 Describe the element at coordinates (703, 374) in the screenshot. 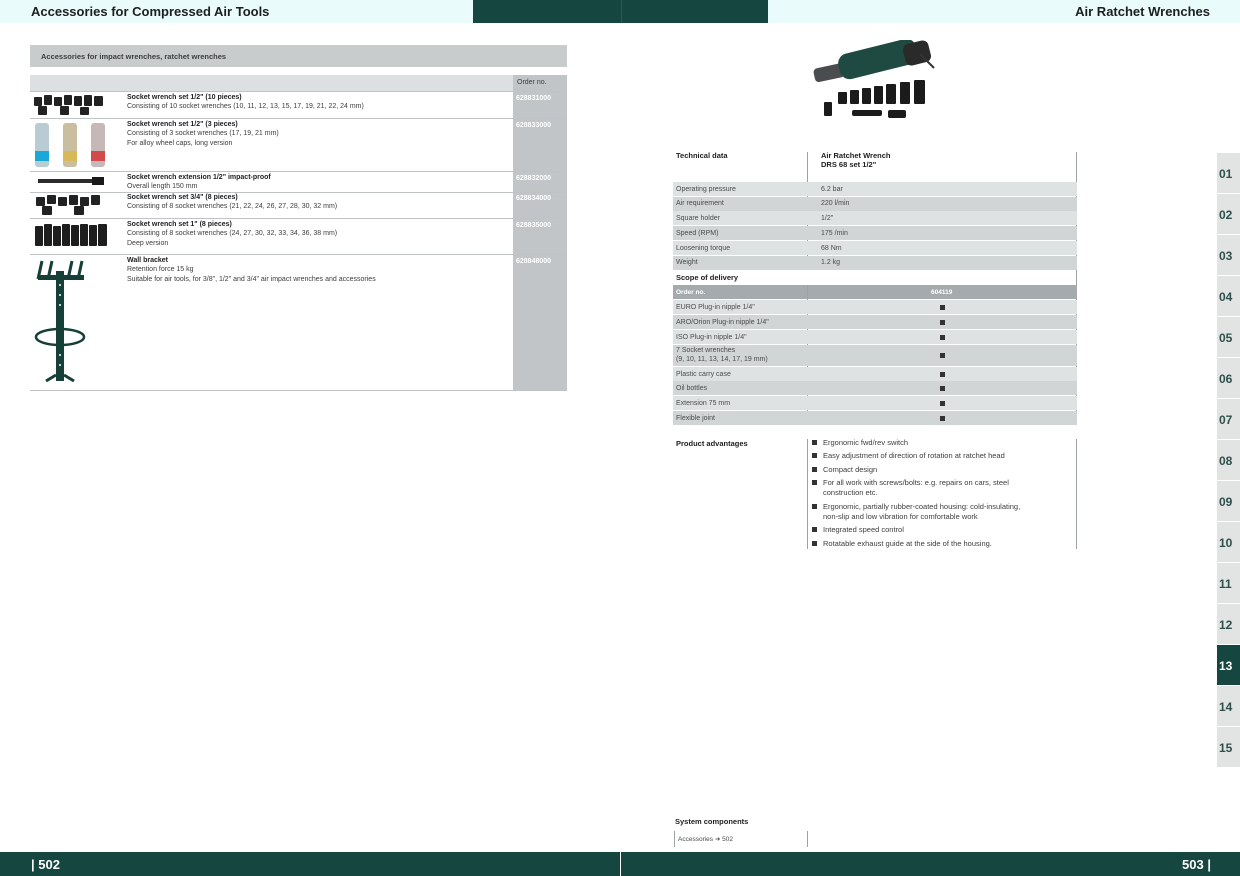

I see `scope-item: Plastic carry case` at that location.